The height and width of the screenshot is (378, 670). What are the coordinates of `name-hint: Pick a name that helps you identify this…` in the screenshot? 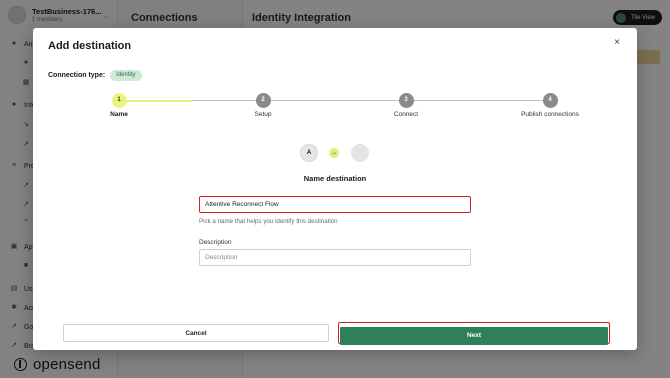 It's located at (268, 221).